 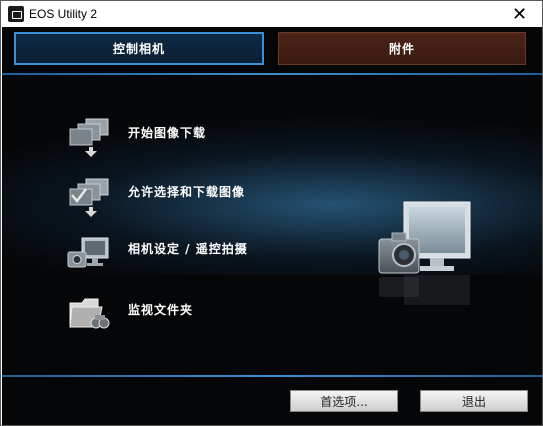 What do you see at coordinates (16, 14) in the screenshot?
I see `app-icon` at bounding box center [16, 14].